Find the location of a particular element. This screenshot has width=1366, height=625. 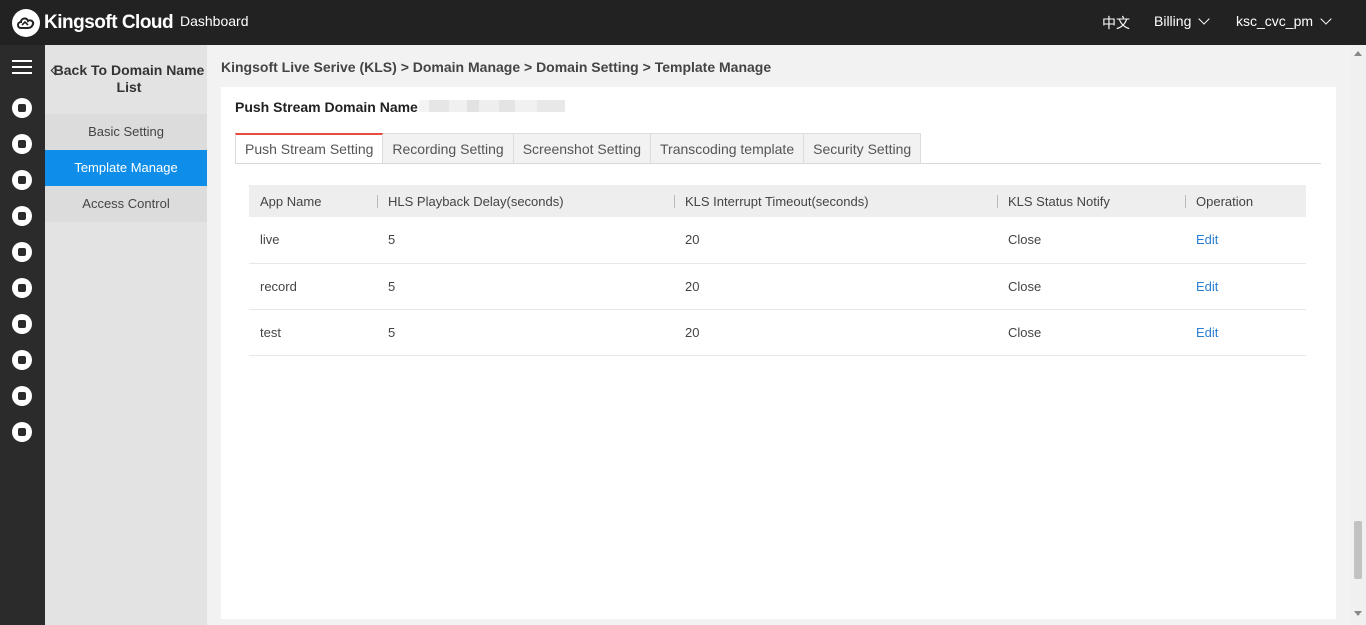

stack-icon is located at coordinates (22, 360).